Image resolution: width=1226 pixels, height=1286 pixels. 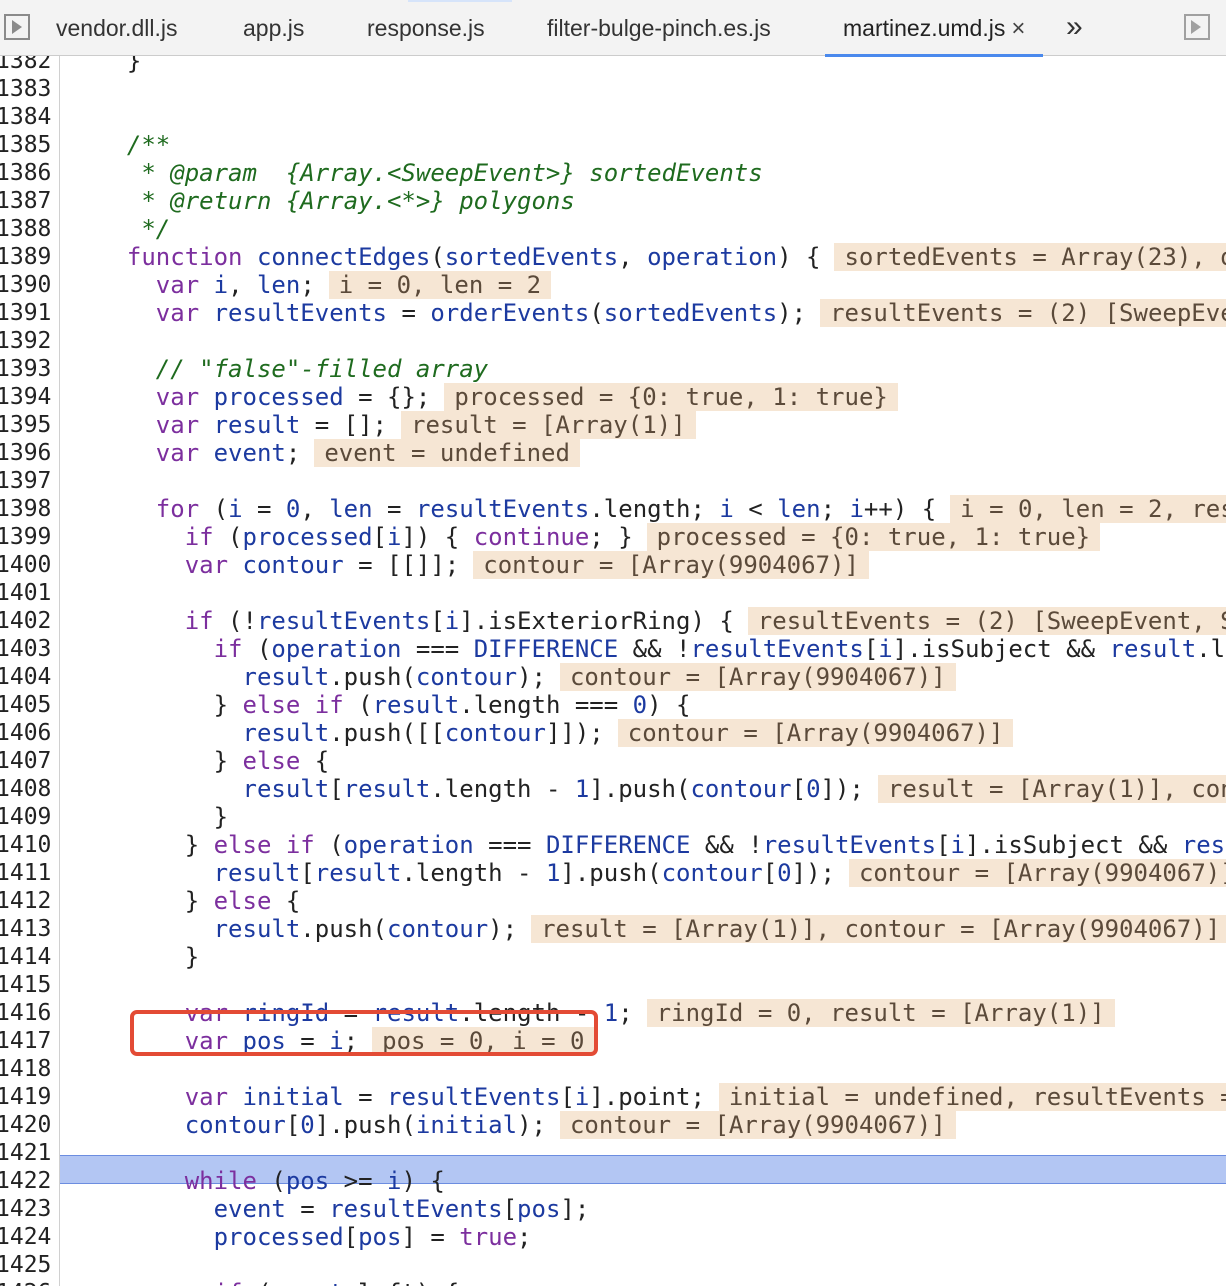 I want to click on line-number: 1422, so click(x=25, y=1181).